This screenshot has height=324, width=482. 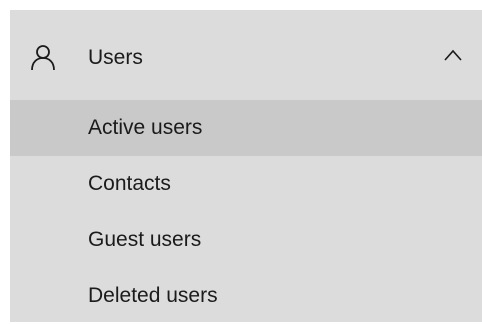 What do you see at coordinates (145, 127) in the screenshot?
I see `nav-item-label: Active users` at bounding box center [145, 127].